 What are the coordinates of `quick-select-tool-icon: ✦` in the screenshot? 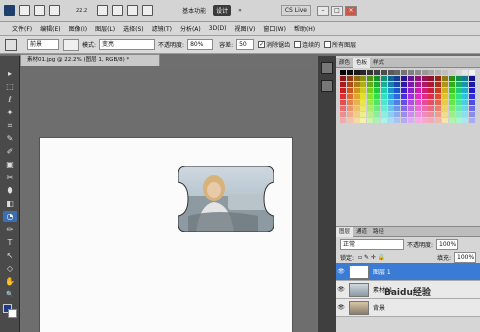 It's located at (10, 112).